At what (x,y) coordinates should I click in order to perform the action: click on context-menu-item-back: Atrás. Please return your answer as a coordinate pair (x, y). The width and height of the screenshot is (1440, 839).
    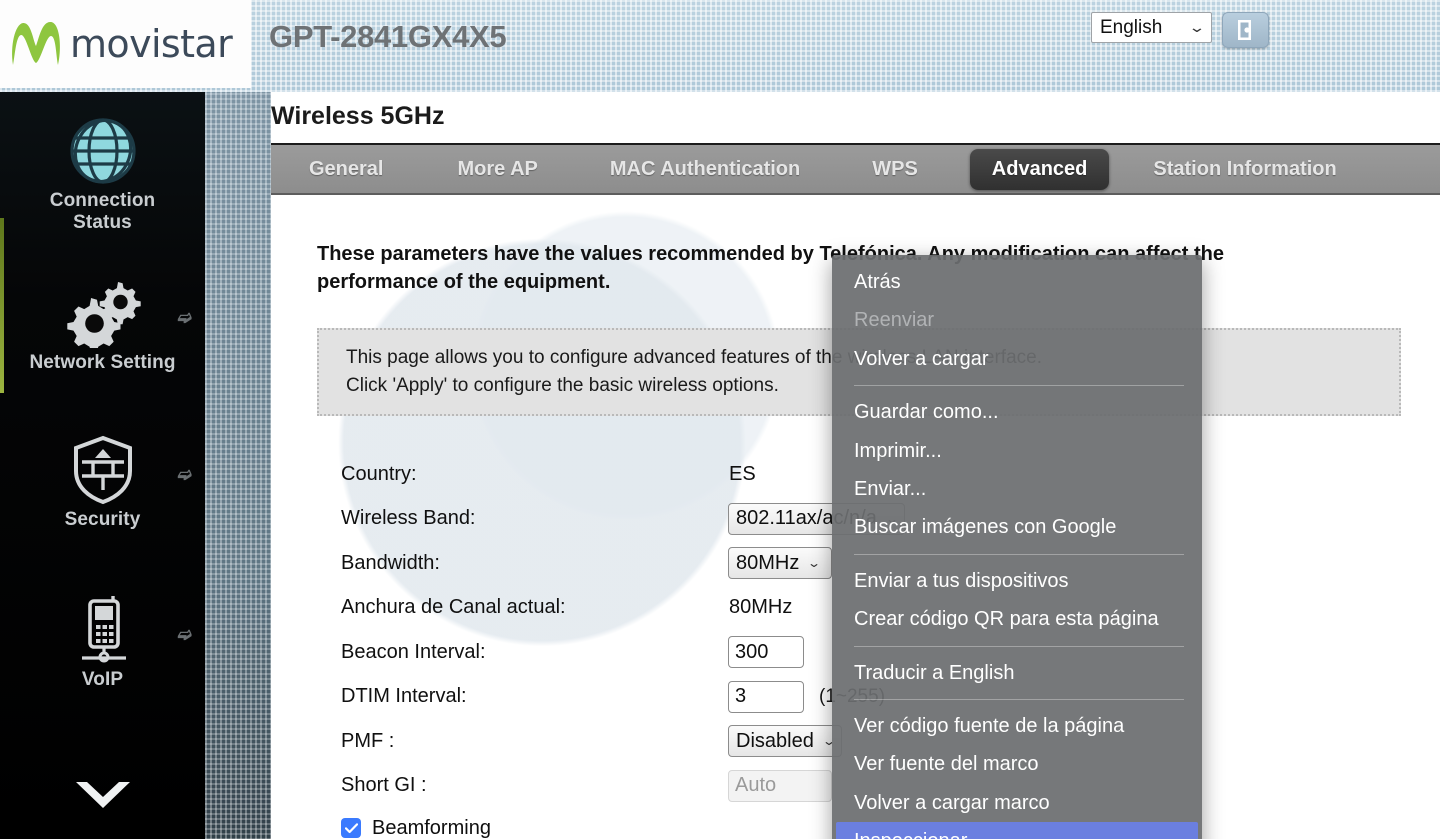
    Looking at the image, I should click on (1017, 282).